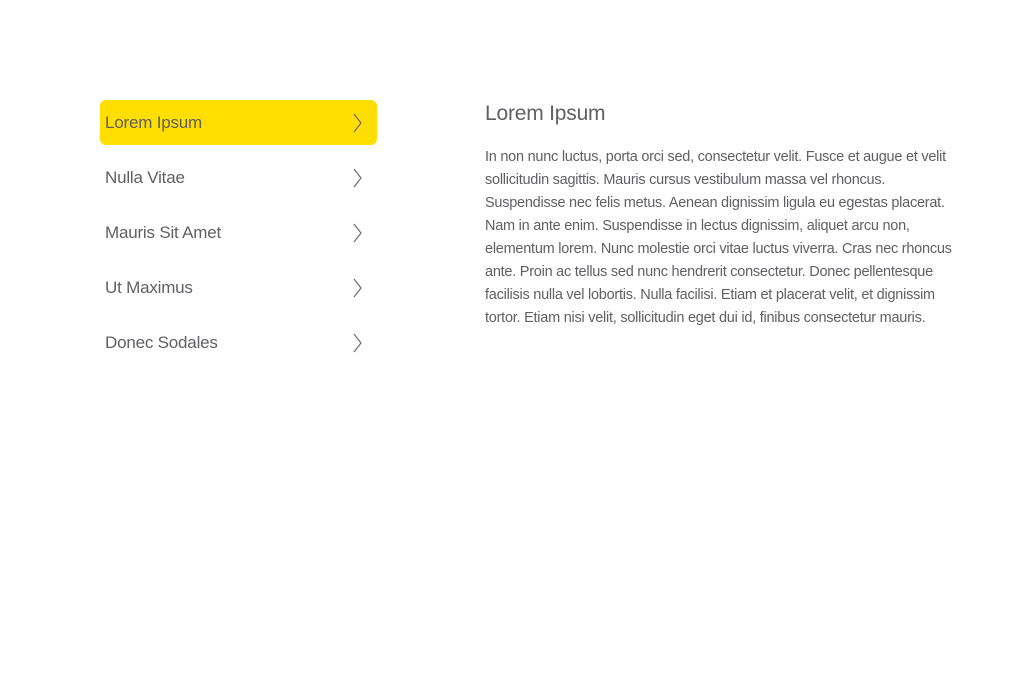 The width and height of the screenshot is (1024, 694). I want to click on menu-item-donec-sodales: Donec Sodales, so click(238, 342).